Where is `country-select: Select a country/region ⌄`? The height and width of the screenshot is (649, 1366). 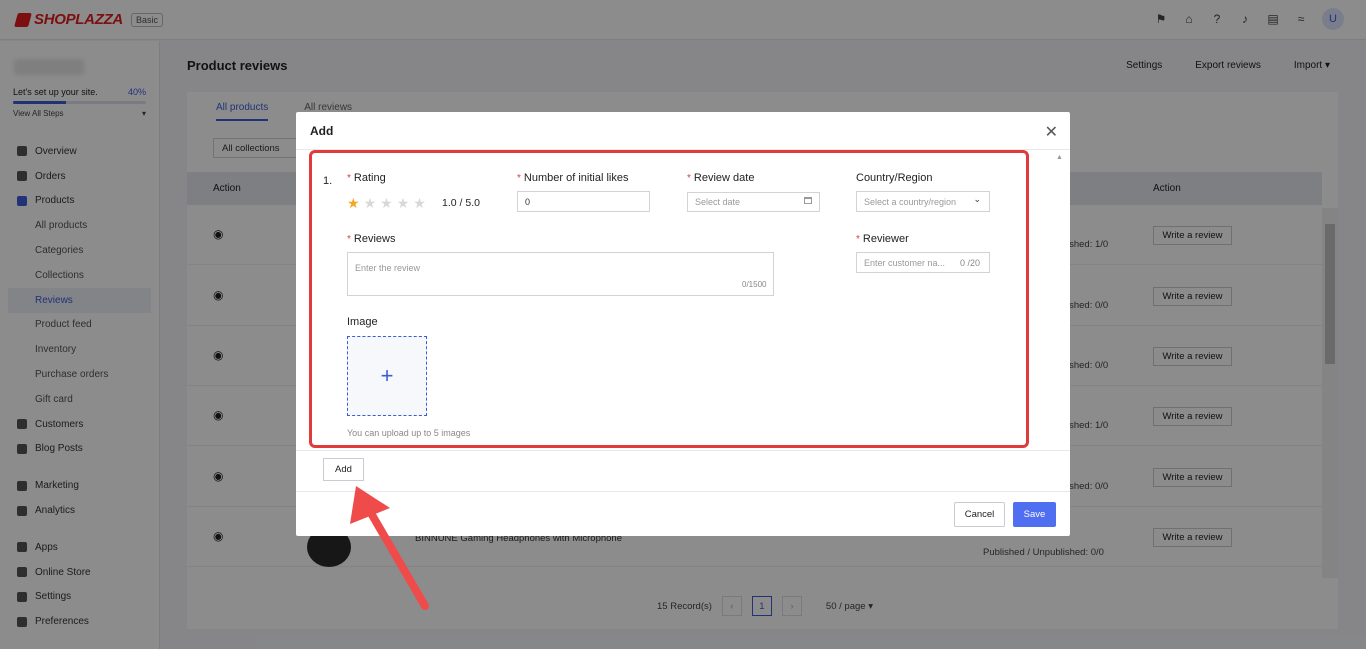 country-select: Select a country/region ⌄ is located at coordinates (923, 201).